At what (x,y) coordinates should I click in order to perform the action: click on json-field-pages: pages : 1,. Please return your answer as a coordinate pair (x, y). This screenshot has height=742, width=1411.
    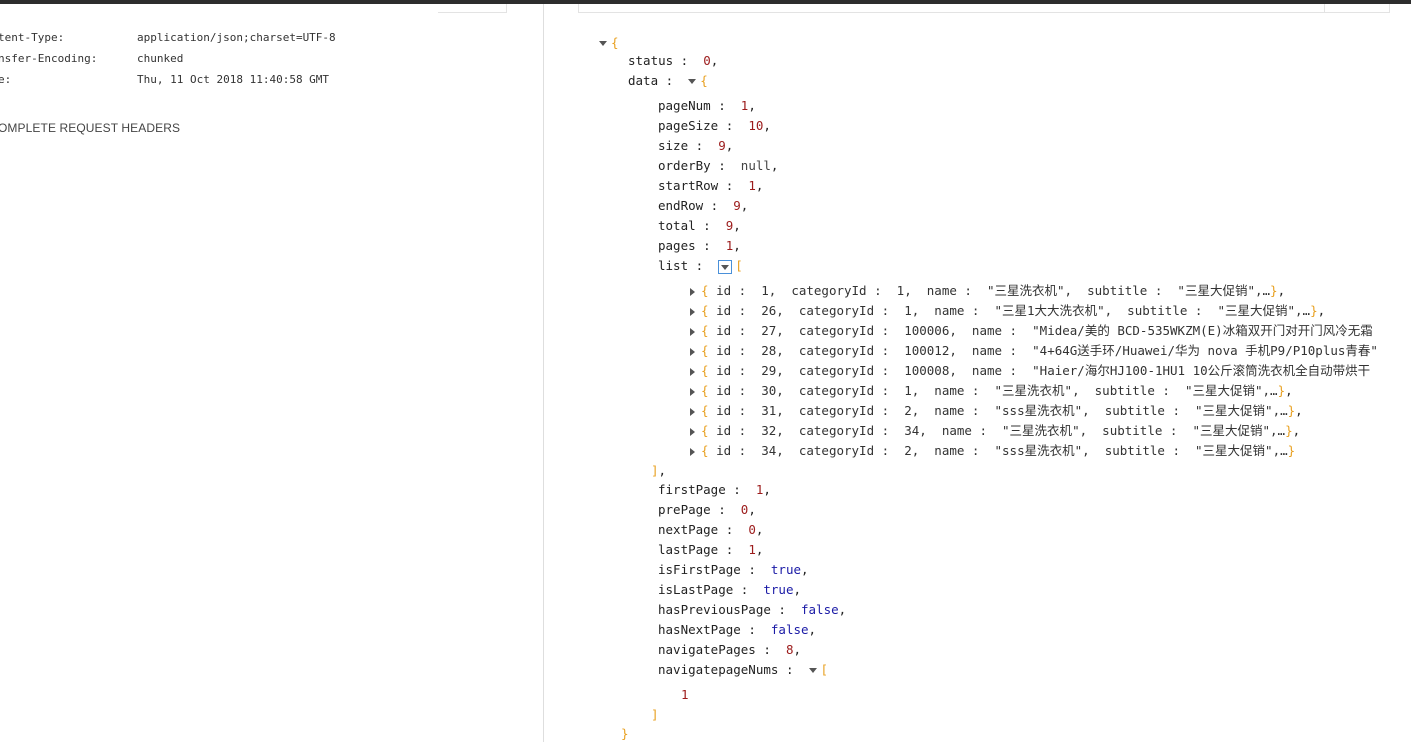
    Looking at the image, I should click on (699, 245).